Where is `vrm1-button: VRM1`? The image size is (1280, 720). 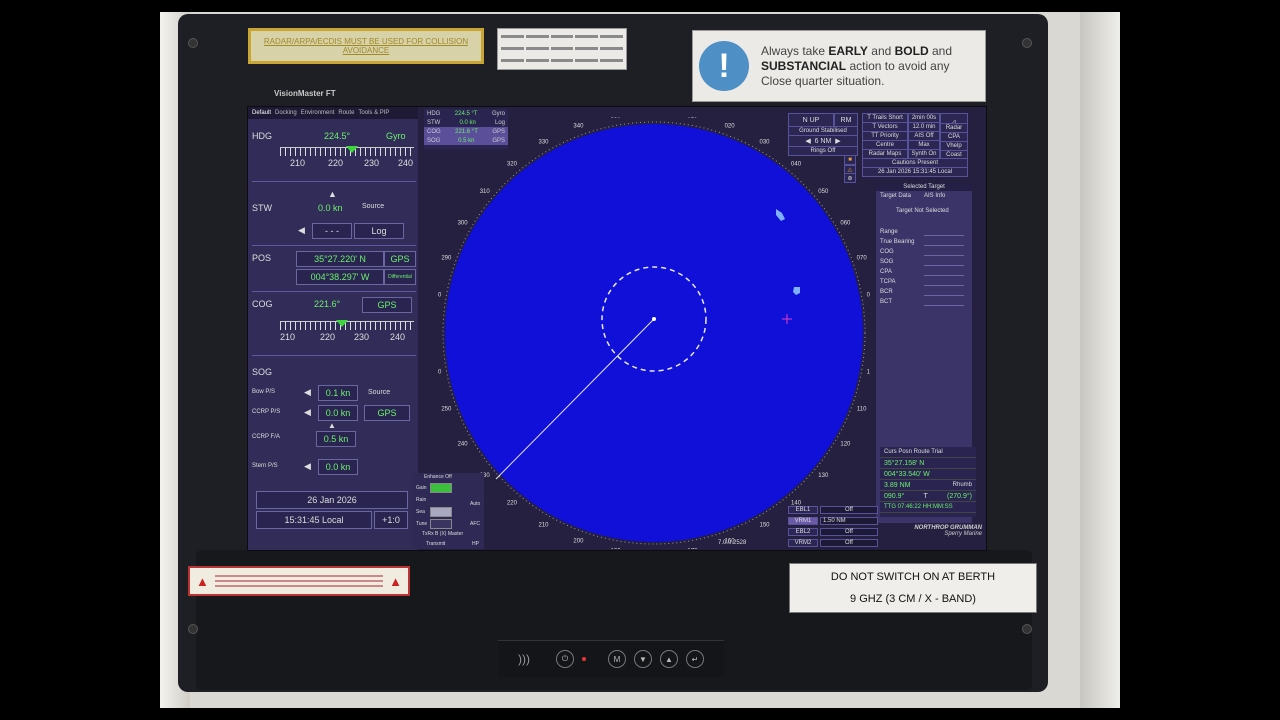
vrm1-button: VRM1 is located at coordinates (803, 521).